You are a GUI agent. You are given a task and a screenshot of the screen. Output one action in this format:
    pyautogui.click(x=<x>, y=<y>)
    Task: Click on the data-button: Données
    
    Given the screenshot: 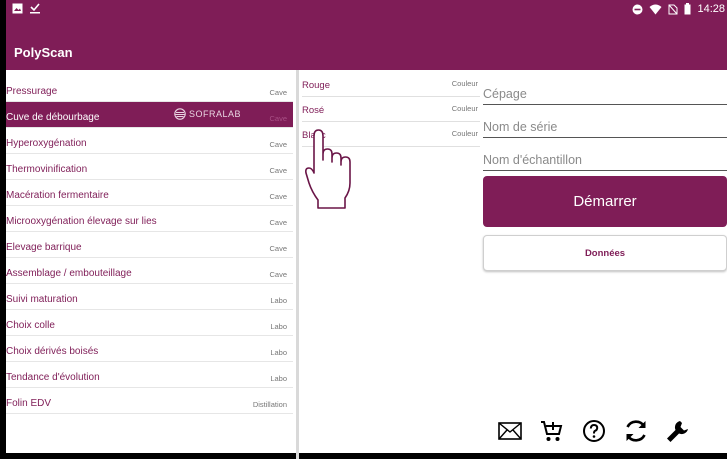 What is the action you would take?
    pyautogui.click(x=605, y=253)
    